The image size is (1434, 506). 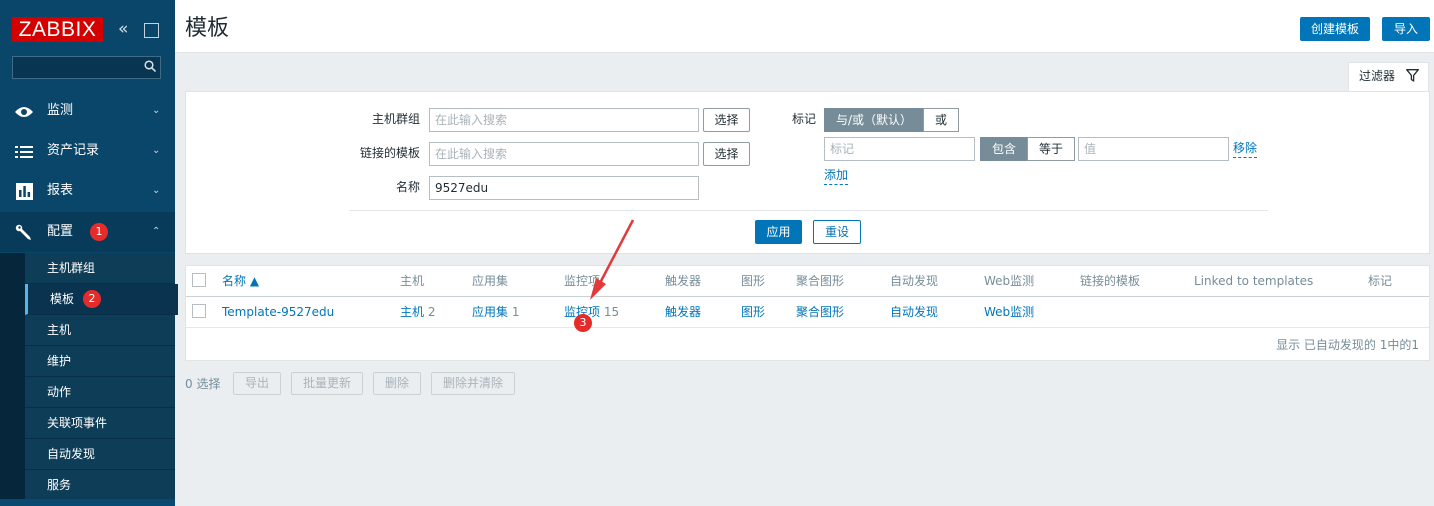 I want to click on menu-inventory: 资产记录 ⌄, so click(x=87, y=151).